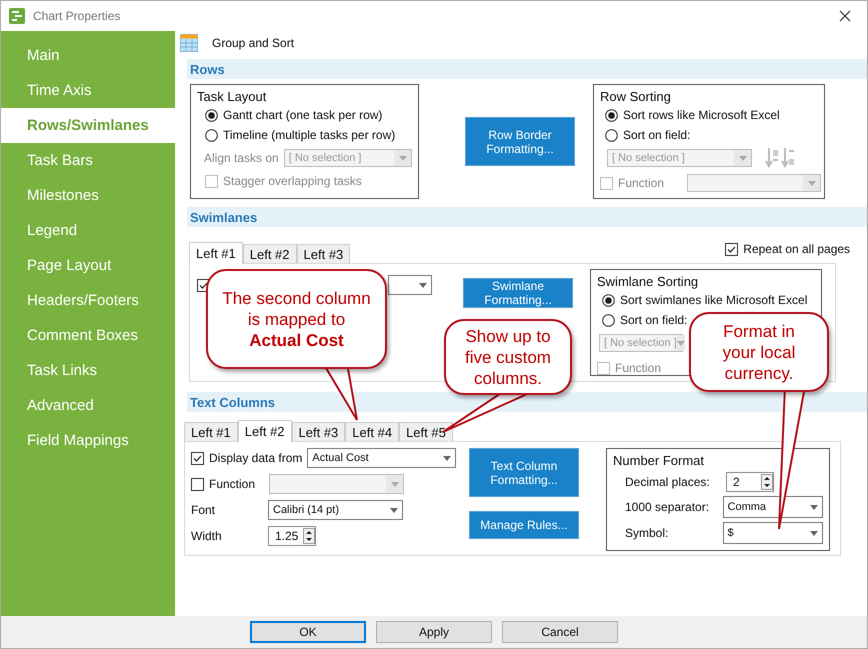 Image resolution: width=868 pixels, height=649 pixels. Describe the element at coordinates (224, 217) in the screenshot. I see `section-title: Swimlanes` at that location.